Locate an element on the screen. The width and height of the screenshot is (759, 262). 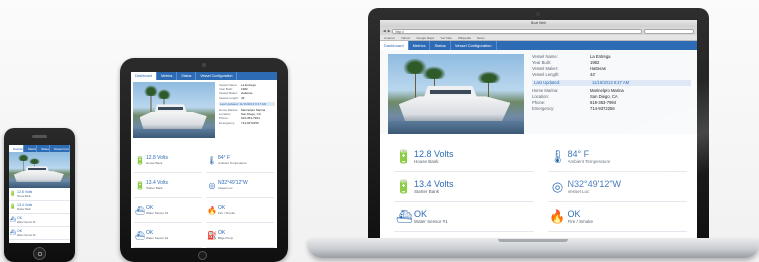
bookmark-item: YouTube is located at coordinates (446, 38).